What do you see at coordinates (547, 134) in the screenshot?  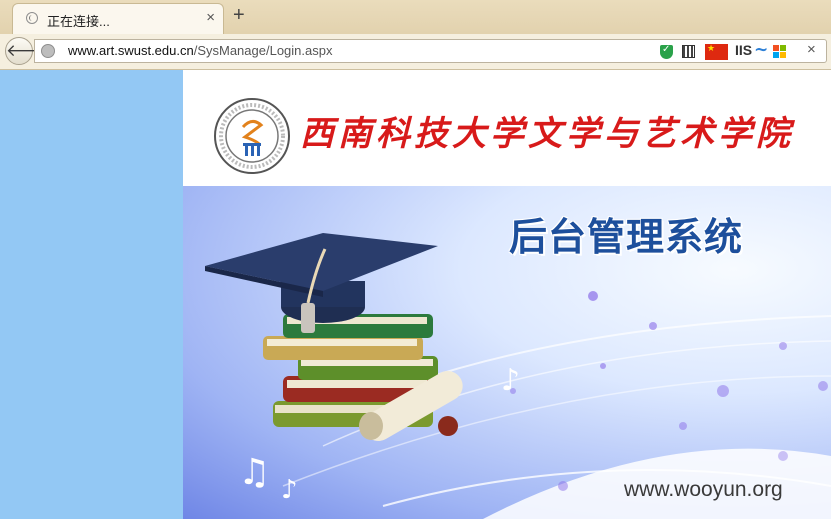 I see `school-name-heading: 西南科技大学文学与艺术学院` at bounding box center [547, 134].